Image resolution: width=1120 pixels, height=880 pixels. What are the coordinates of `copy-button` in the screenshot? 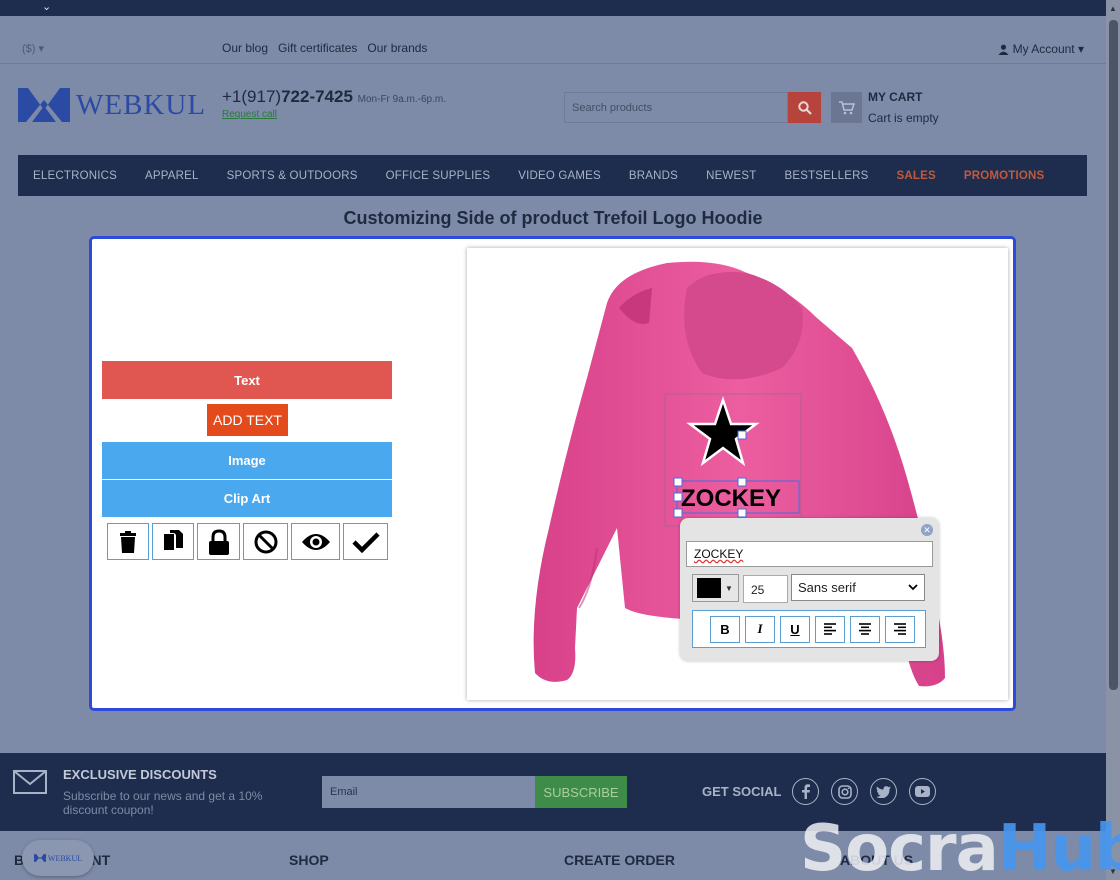 It's located at (173, 541).